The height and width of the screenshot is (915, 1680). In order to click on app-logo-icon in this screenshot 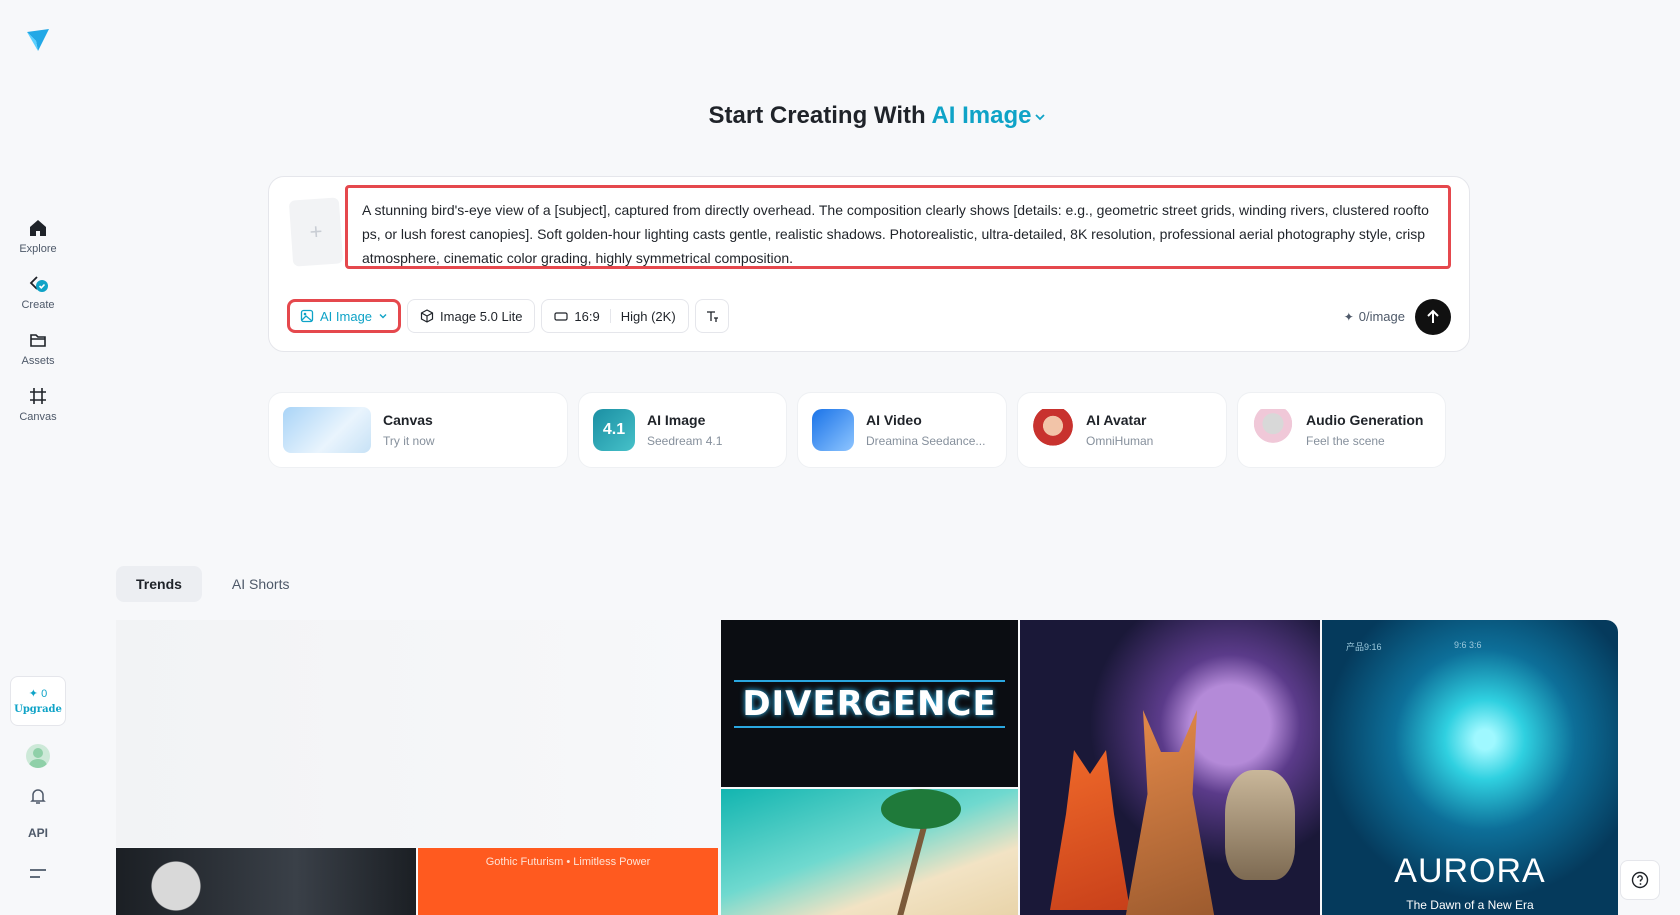, I will do `click(38, 40)`.